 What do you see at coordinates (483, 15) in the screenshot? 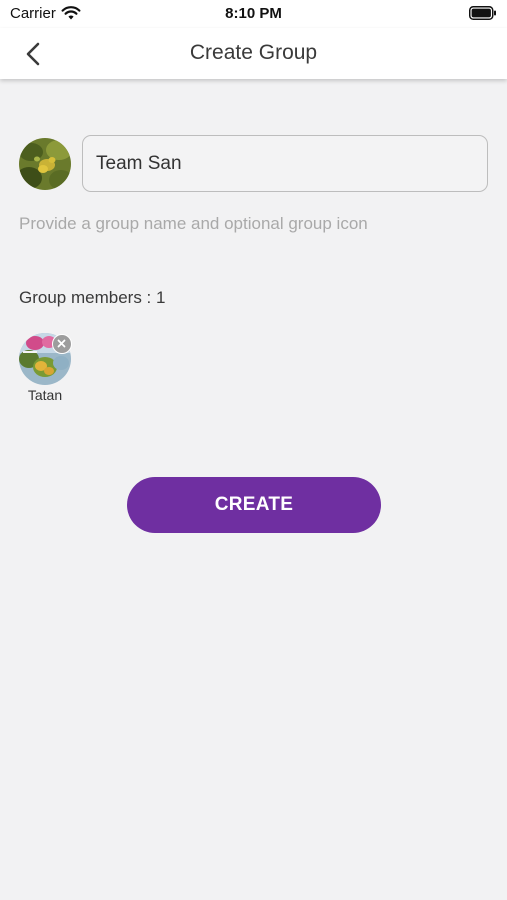
I see `battery-icon` at bounding box center [483, 15].